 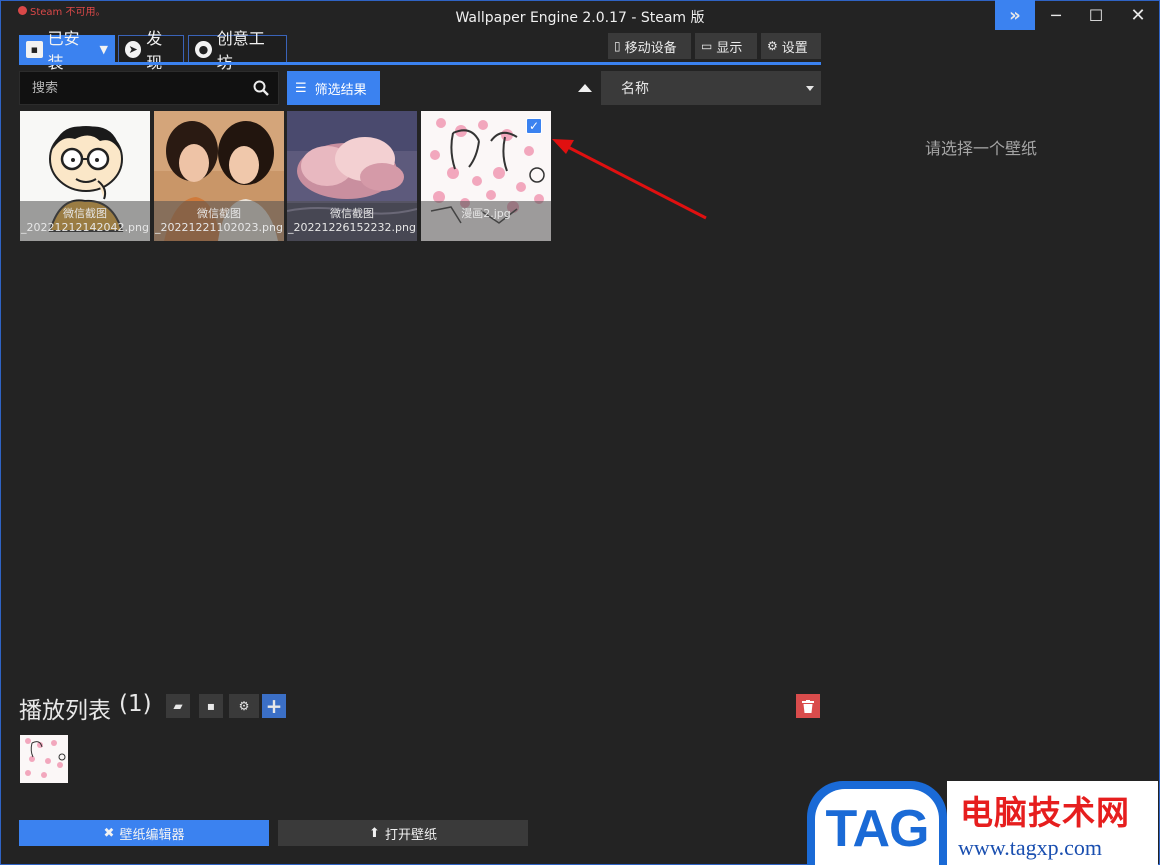 What do you see at coordinates (203, 49) in the screenshot?
I see `steam-icon: ●` at bounding box center [203, 49].